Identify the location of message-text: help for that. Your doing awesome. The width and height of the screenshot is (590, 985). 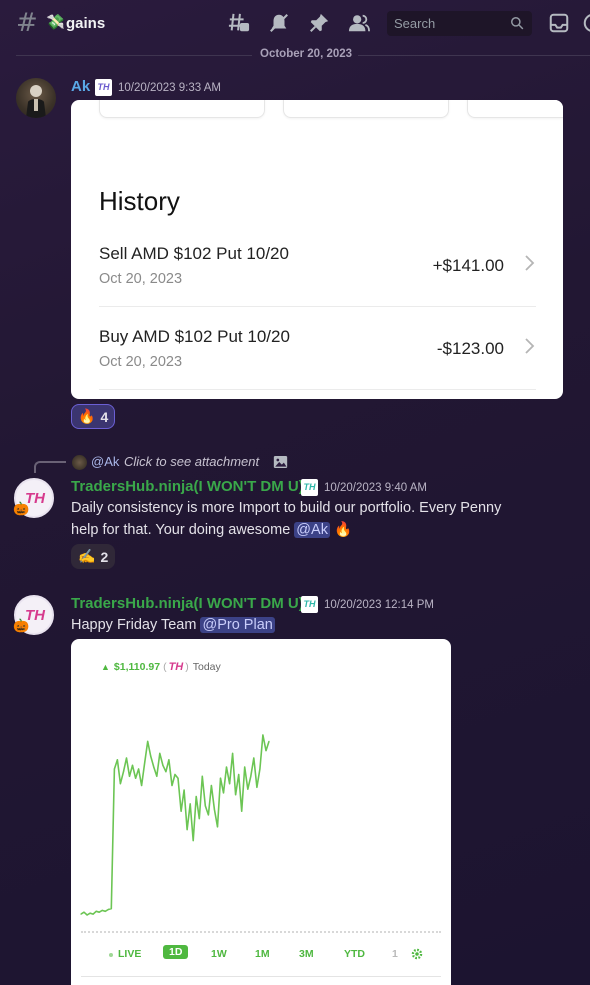
(183, 530).